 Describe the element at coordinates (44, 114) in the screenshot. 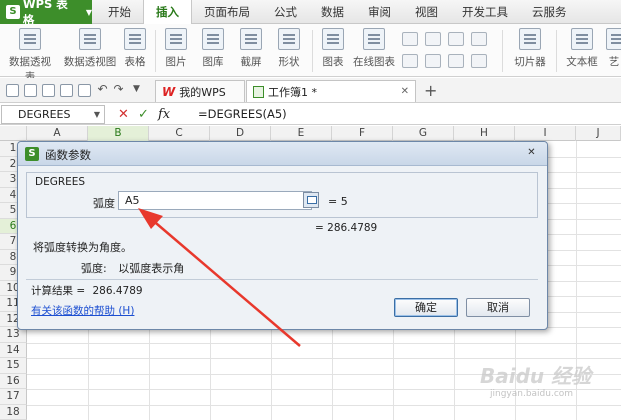

I see `name-box-value: DEGREES` at that location.